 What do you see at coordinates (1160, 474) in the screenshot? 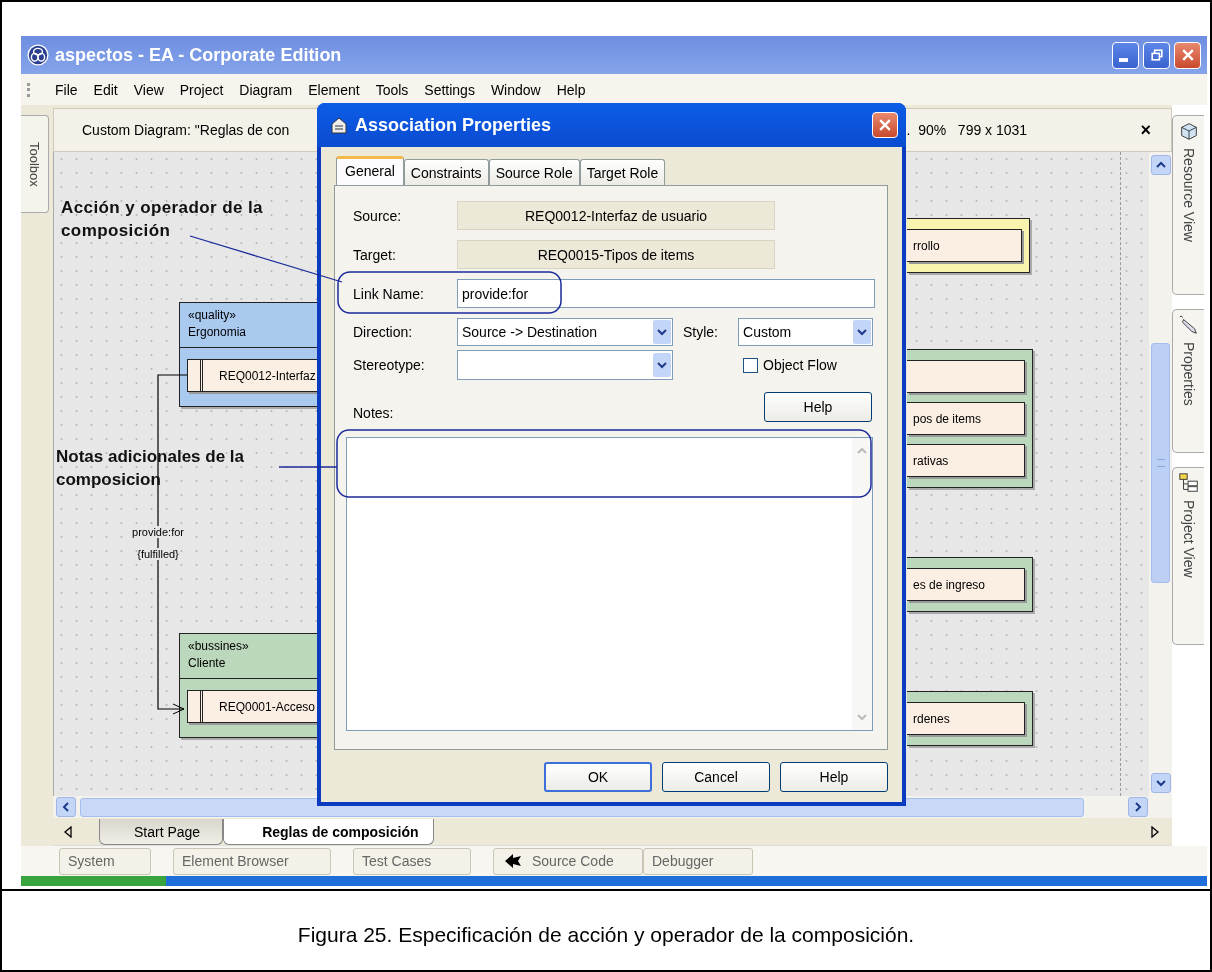
I see `vertical-scrollbar` at bounding box center [1160, 474].